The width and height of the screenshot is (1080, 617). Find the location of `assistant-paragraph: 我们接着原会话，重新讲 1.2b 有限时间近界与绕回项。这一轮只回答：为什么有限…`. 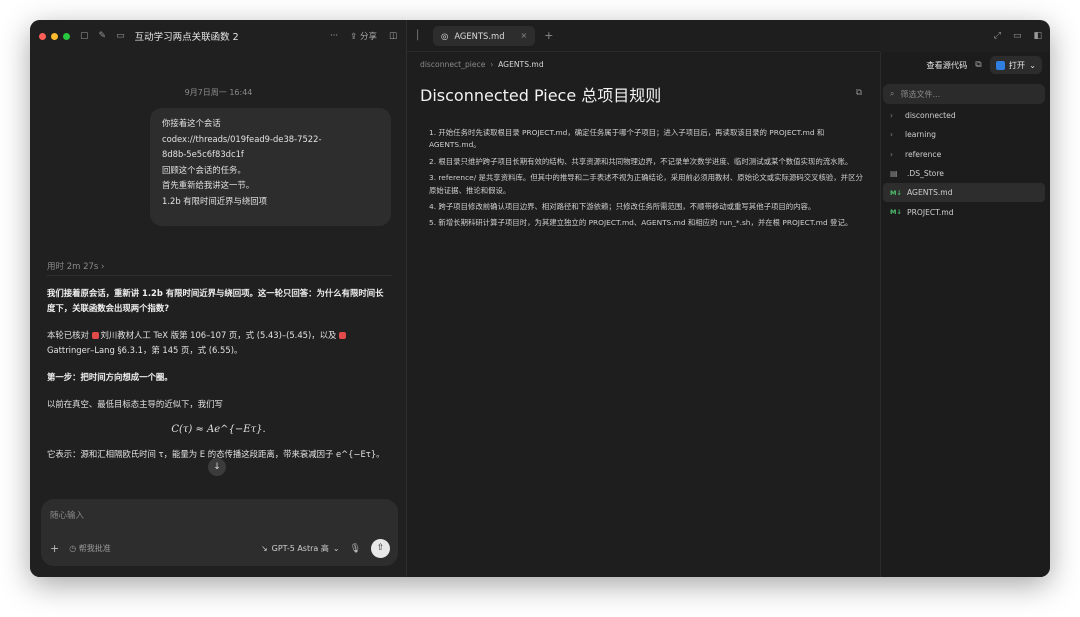

assistant-paragraph: 我们接着原会话，重新讲 1.2b 有限时间近界与绕回项。这一轮只回答：为什么有限… is located at coordinates (215, 300).